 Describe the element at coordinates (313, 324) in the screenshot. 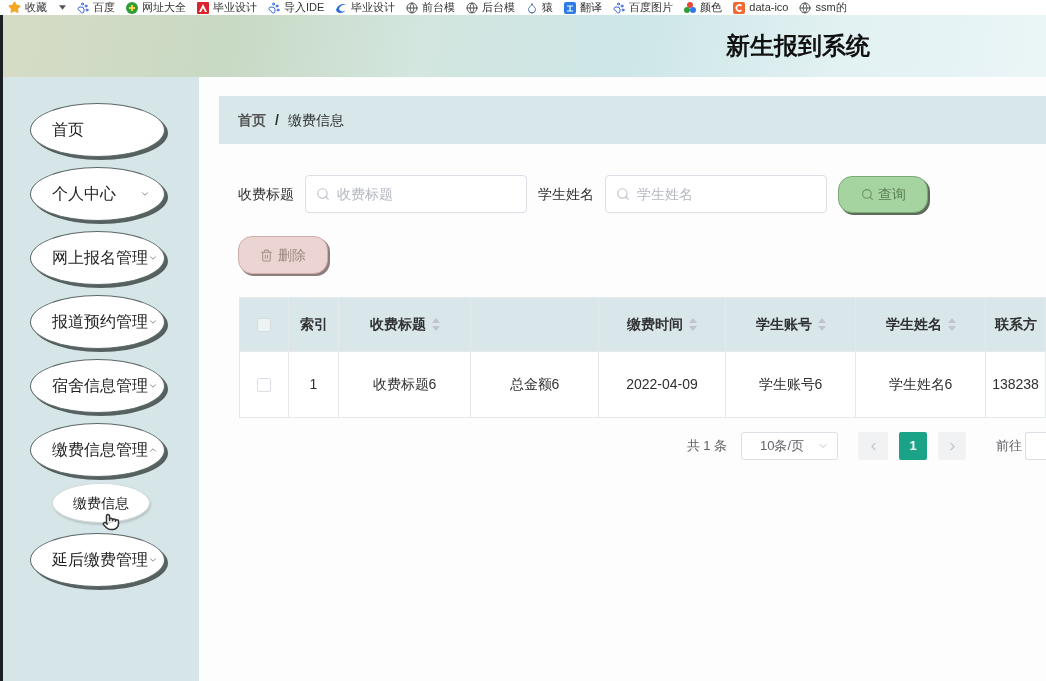

I see `column-header: 索引` at that location.